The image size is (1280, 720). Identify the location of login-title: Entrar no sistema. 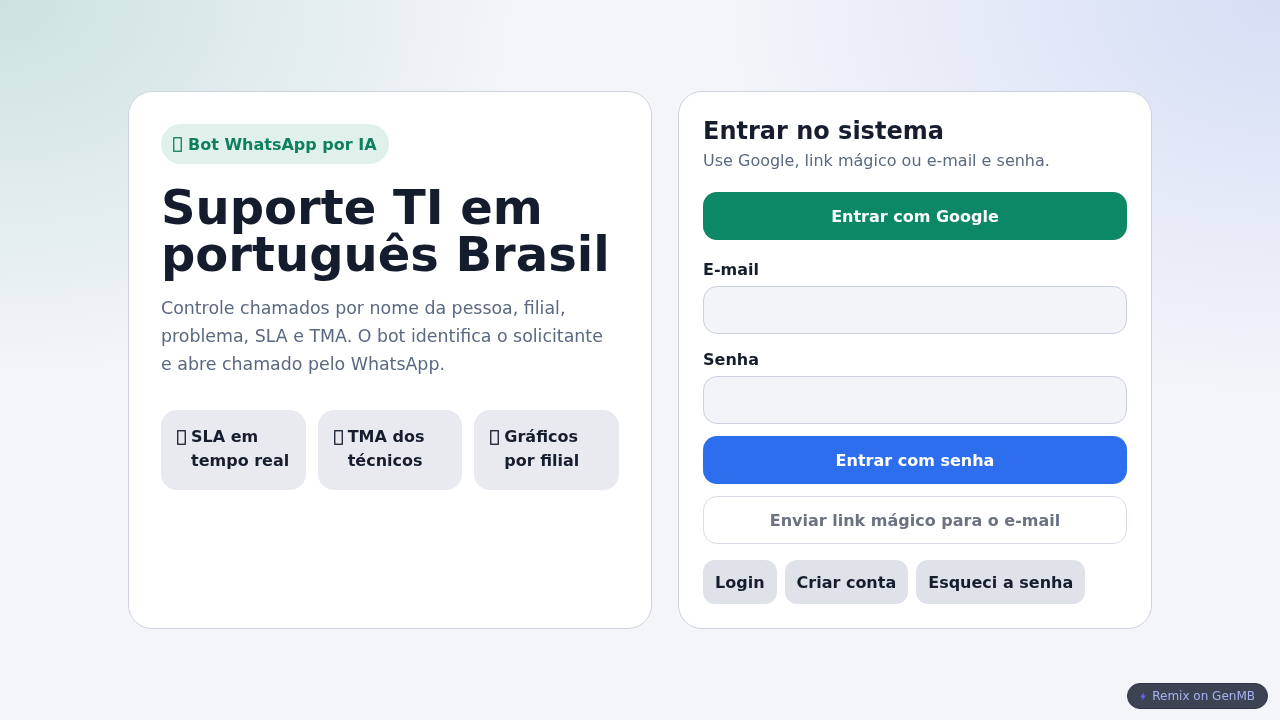
(824, 131).